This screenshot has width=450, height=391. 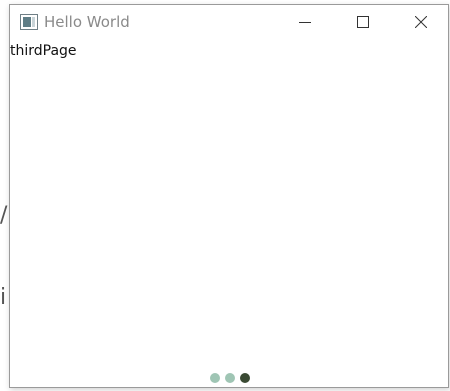 I want to click on maximize-icon, so click(x=363, y=22).